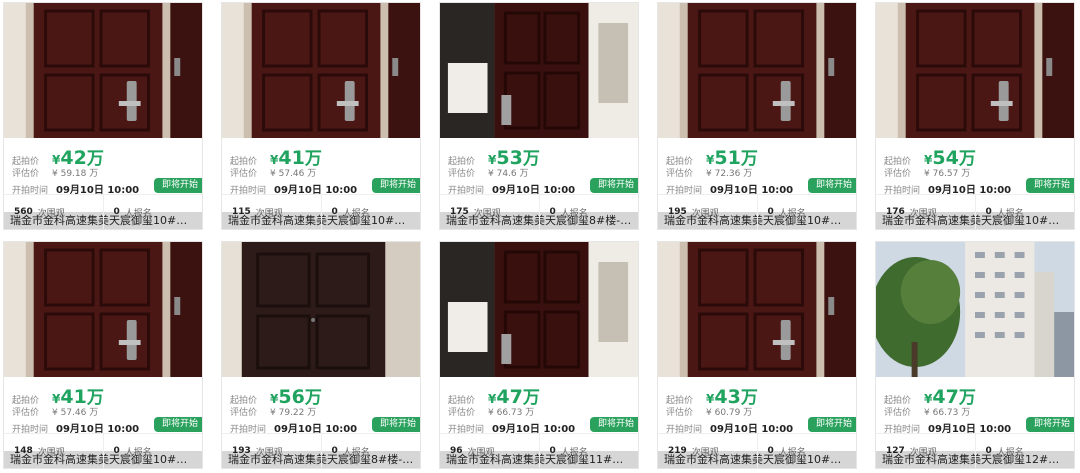  Describe the element at coordinates (947, 413) in the screenshot. I see `appraisal-value: ¥ 66.73 万` at that location.